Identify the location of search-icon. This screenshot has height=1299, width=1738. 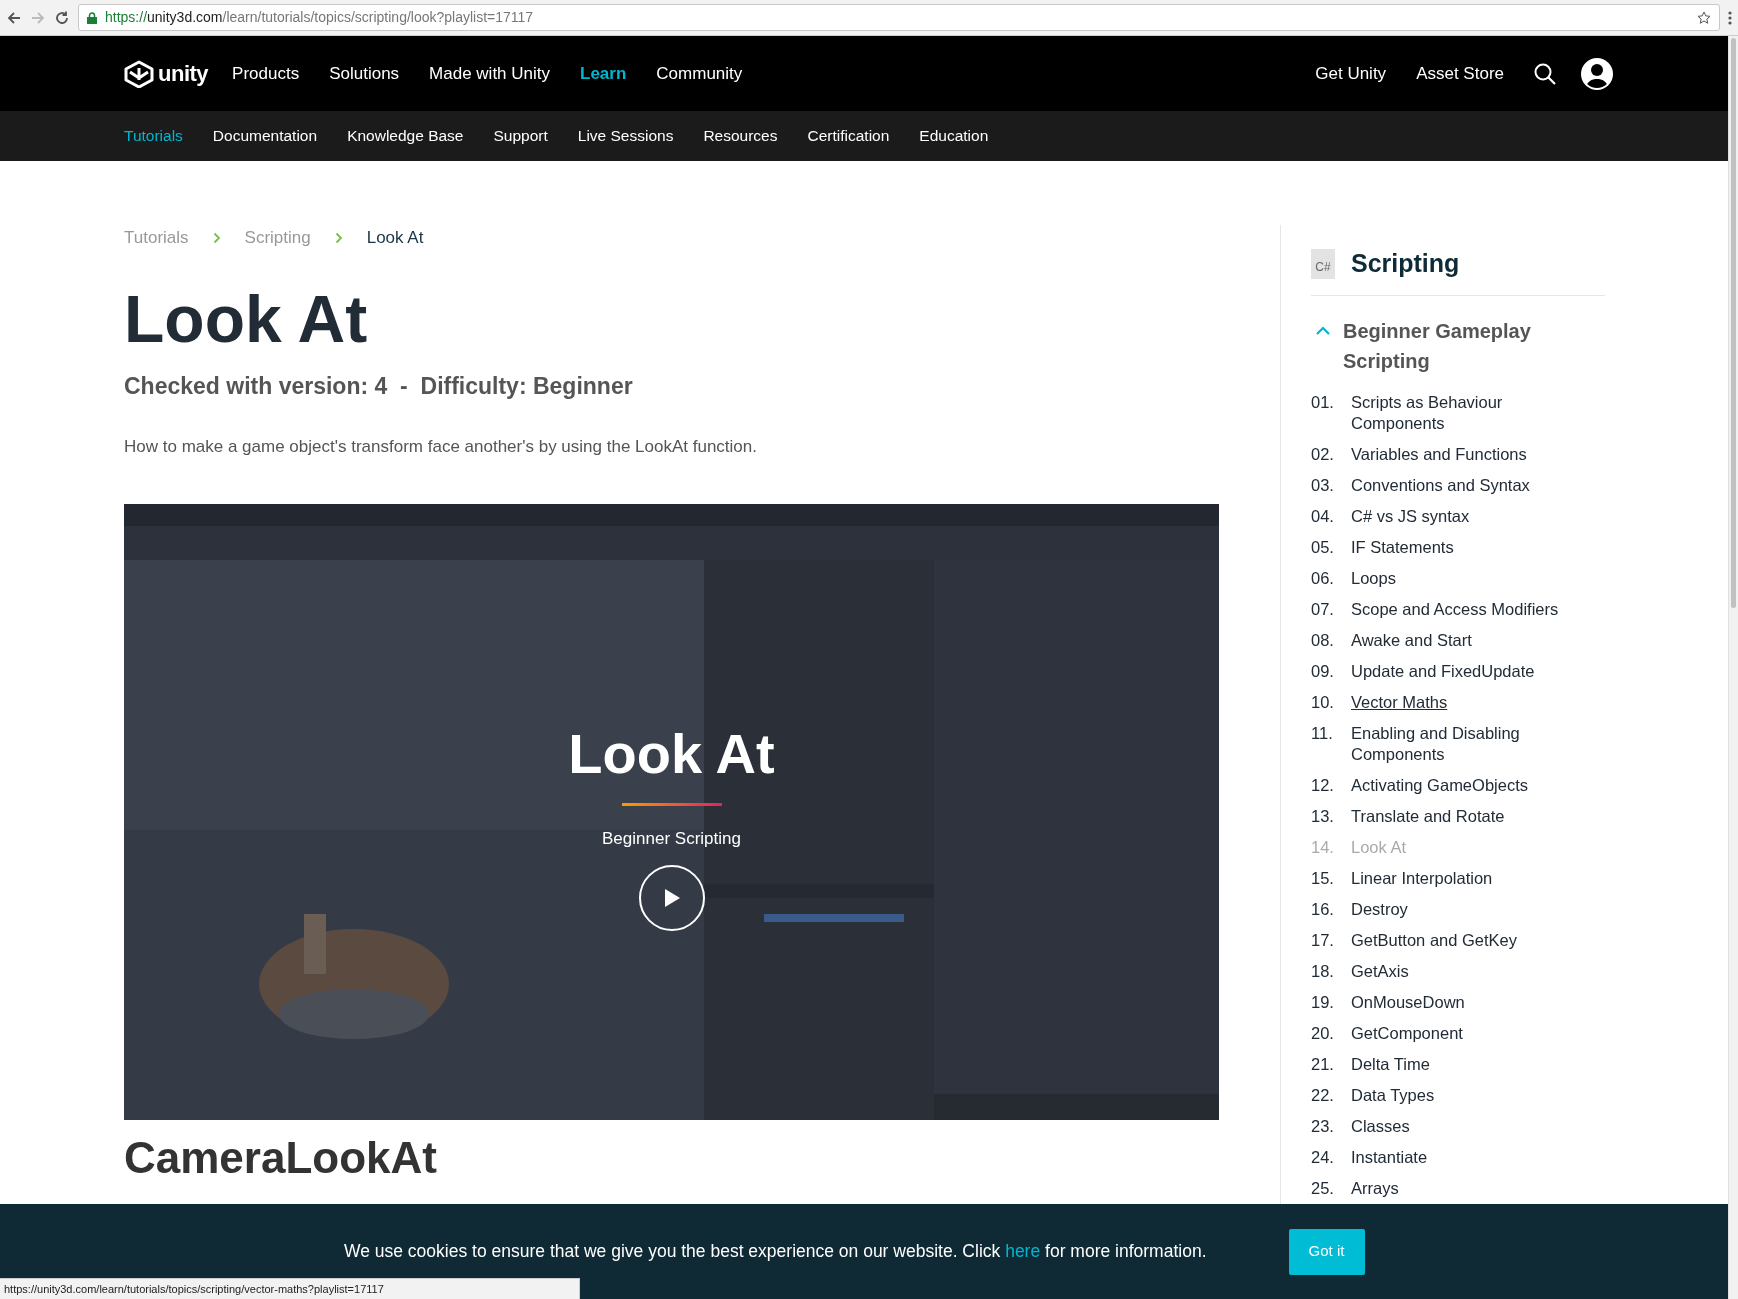
(1545, 73).